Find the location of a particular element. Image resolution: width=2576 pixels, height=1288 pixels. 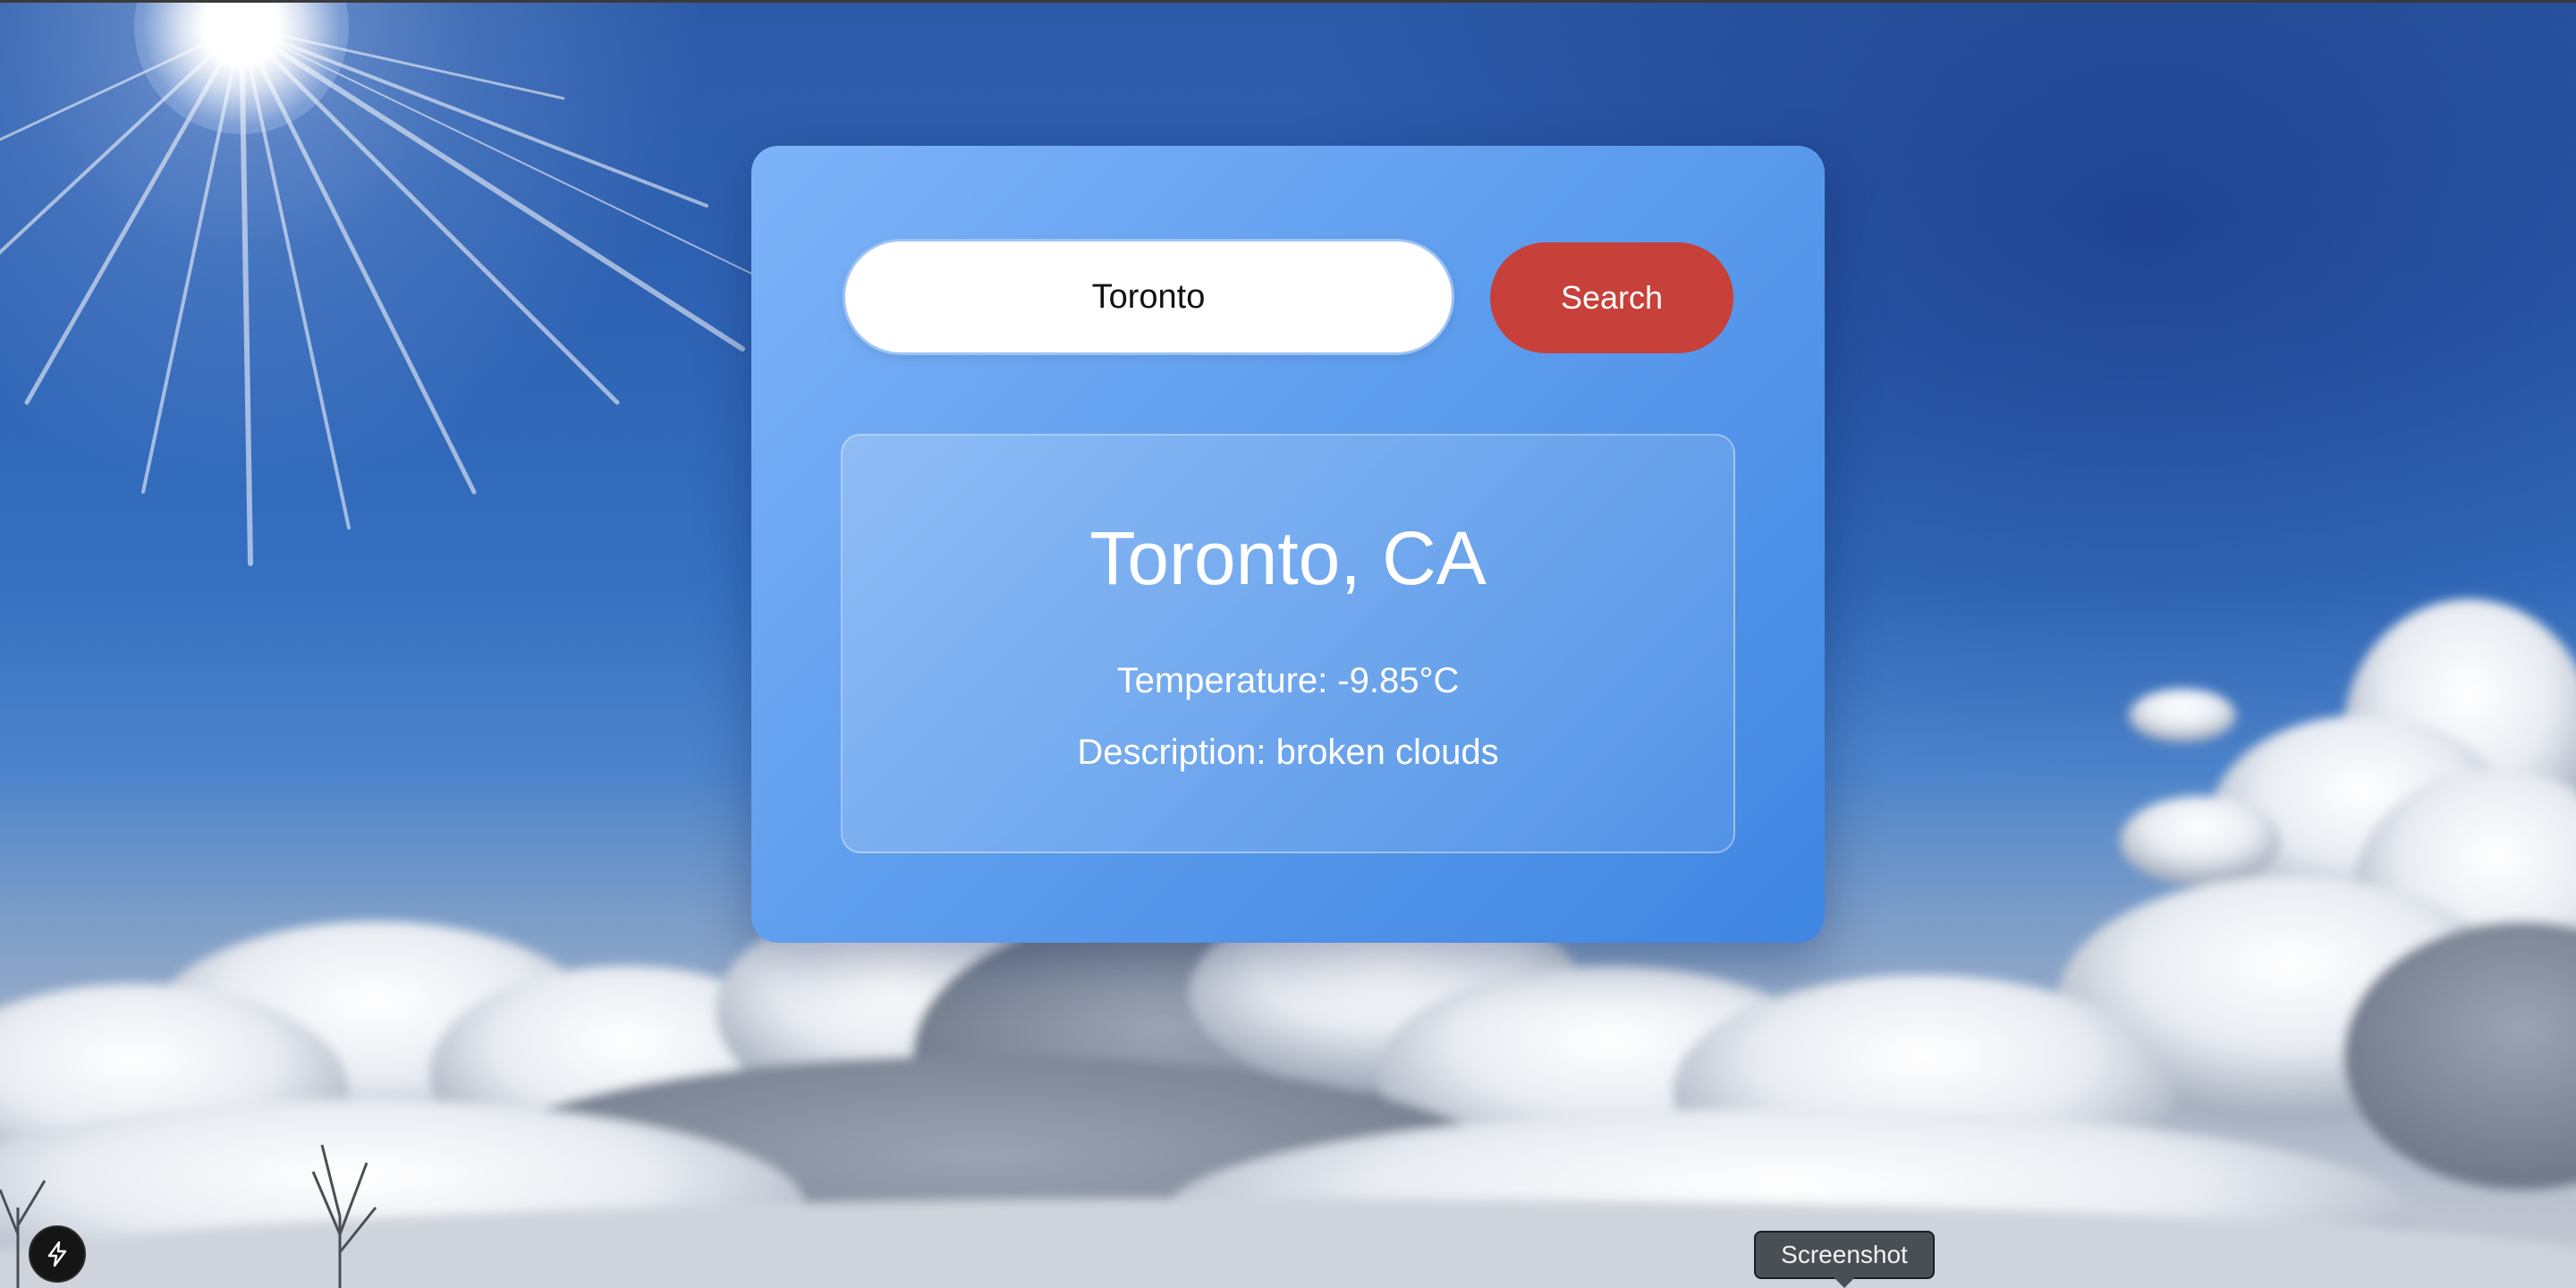

lightning-bolt-icon is located at coordinates (57, 1254).